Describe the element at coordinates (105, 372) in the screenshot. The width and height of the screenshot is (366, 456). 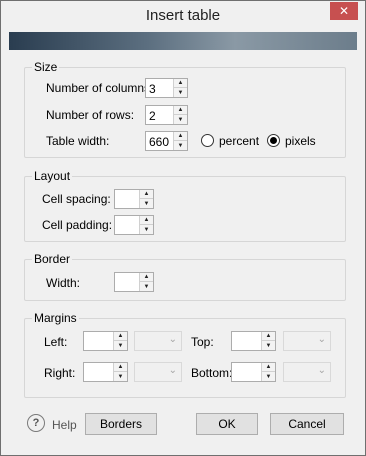
I see `margin-right-stepper: ▲ ▼` at that location.